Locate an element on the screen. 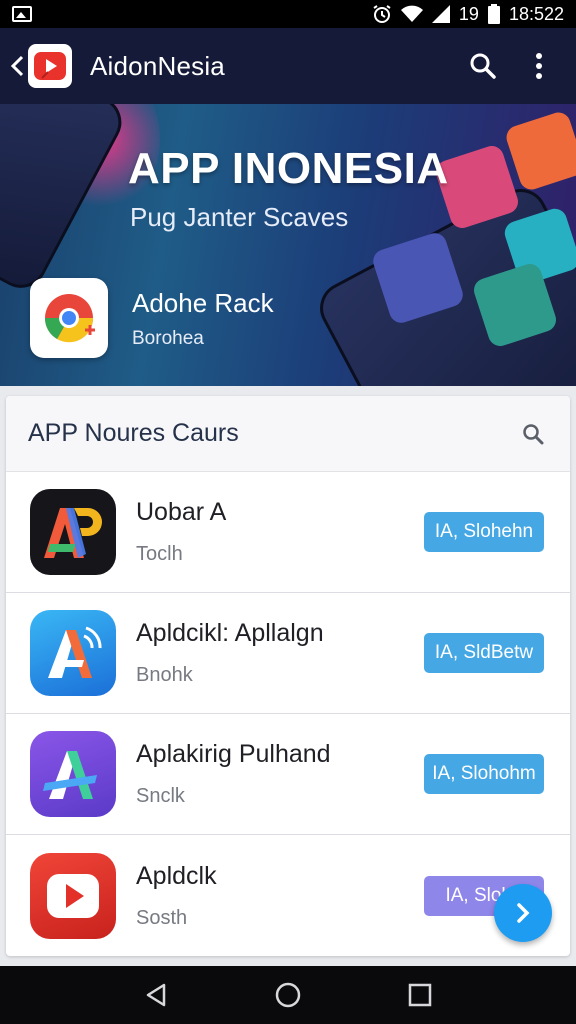  a-sound-icon is located at coordinates (73, 653).